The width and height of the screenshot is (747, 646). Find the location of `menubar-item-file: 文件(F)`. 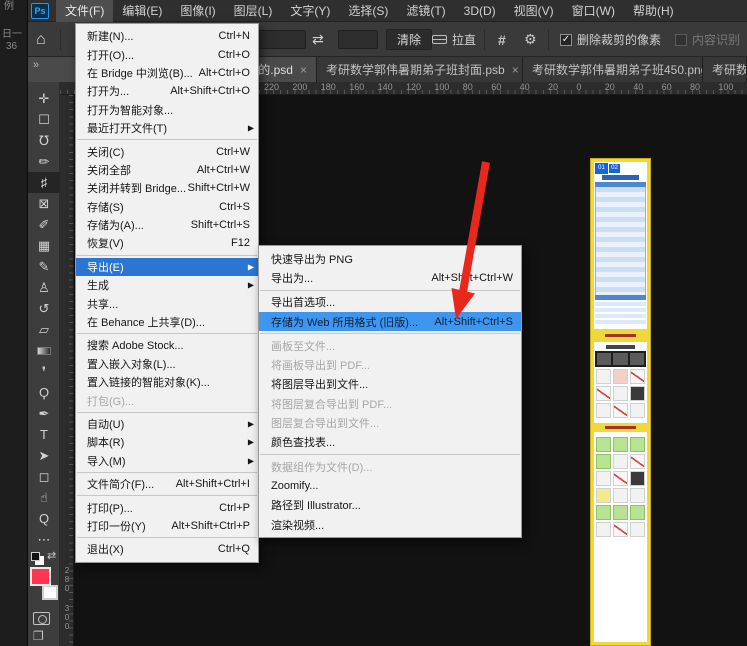

menubar-item-file: 文件(F) is located at coordinates (85, 11).